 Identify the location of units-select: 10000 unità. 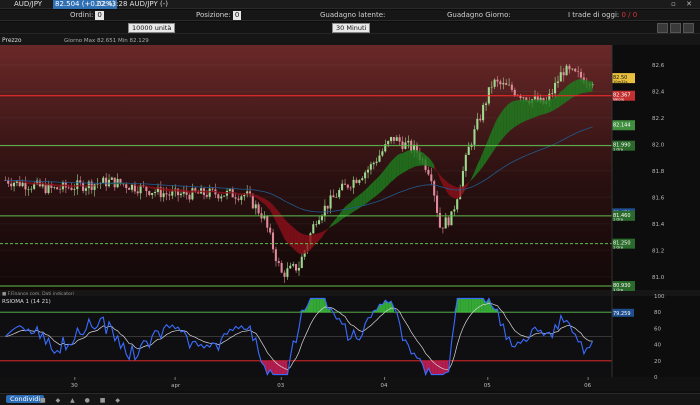
(152, 28).